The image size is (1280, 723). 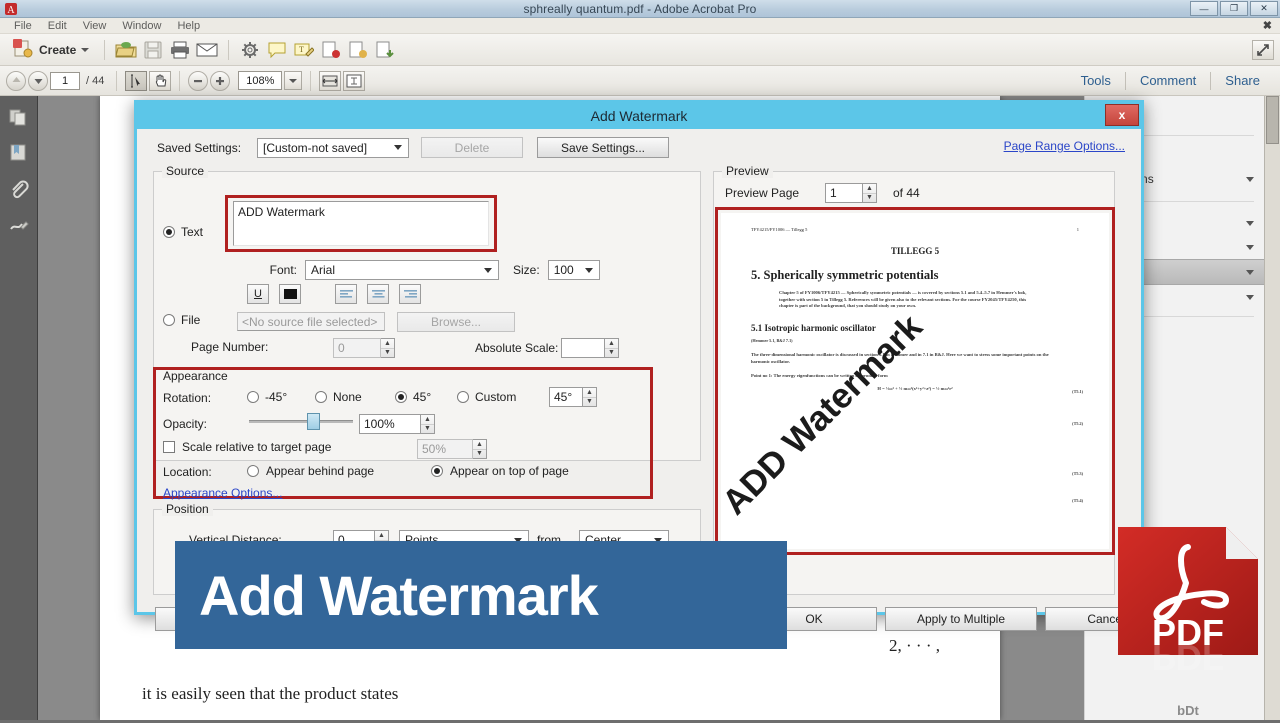 I want to click on minimize-button: —, so click(x=1204, y=8).